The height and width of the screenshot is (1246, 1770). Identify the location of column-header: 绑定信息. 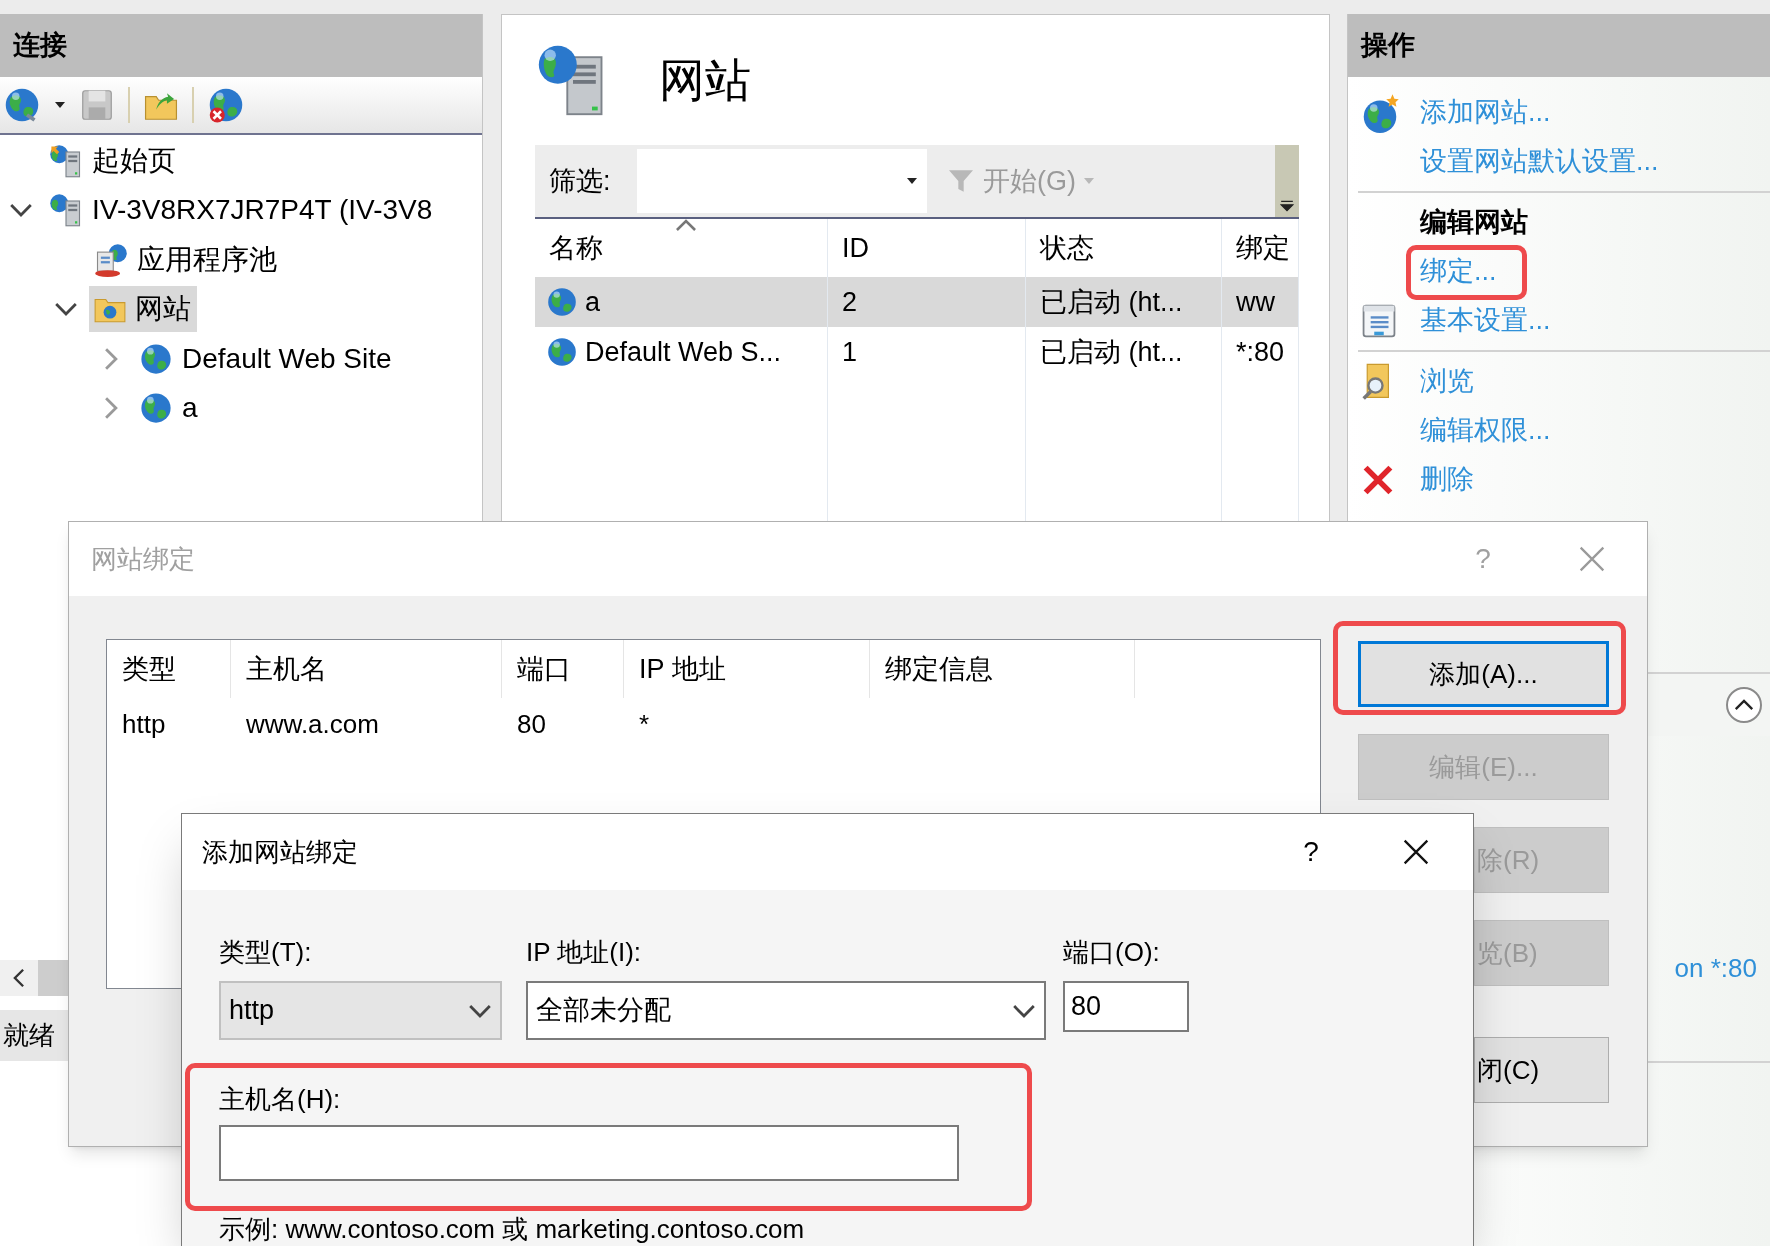
(1002, 669).